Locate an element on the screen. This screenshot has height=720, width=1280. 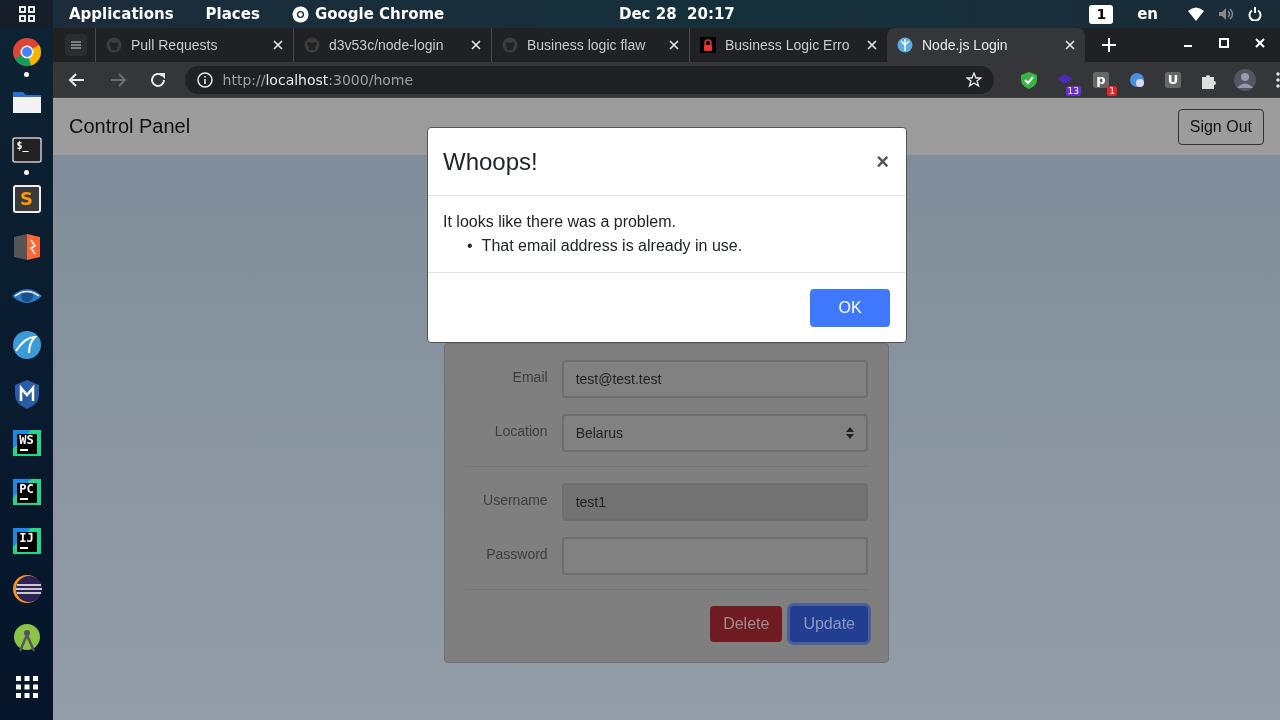
more-icon is located at coordinates (1278, 79).